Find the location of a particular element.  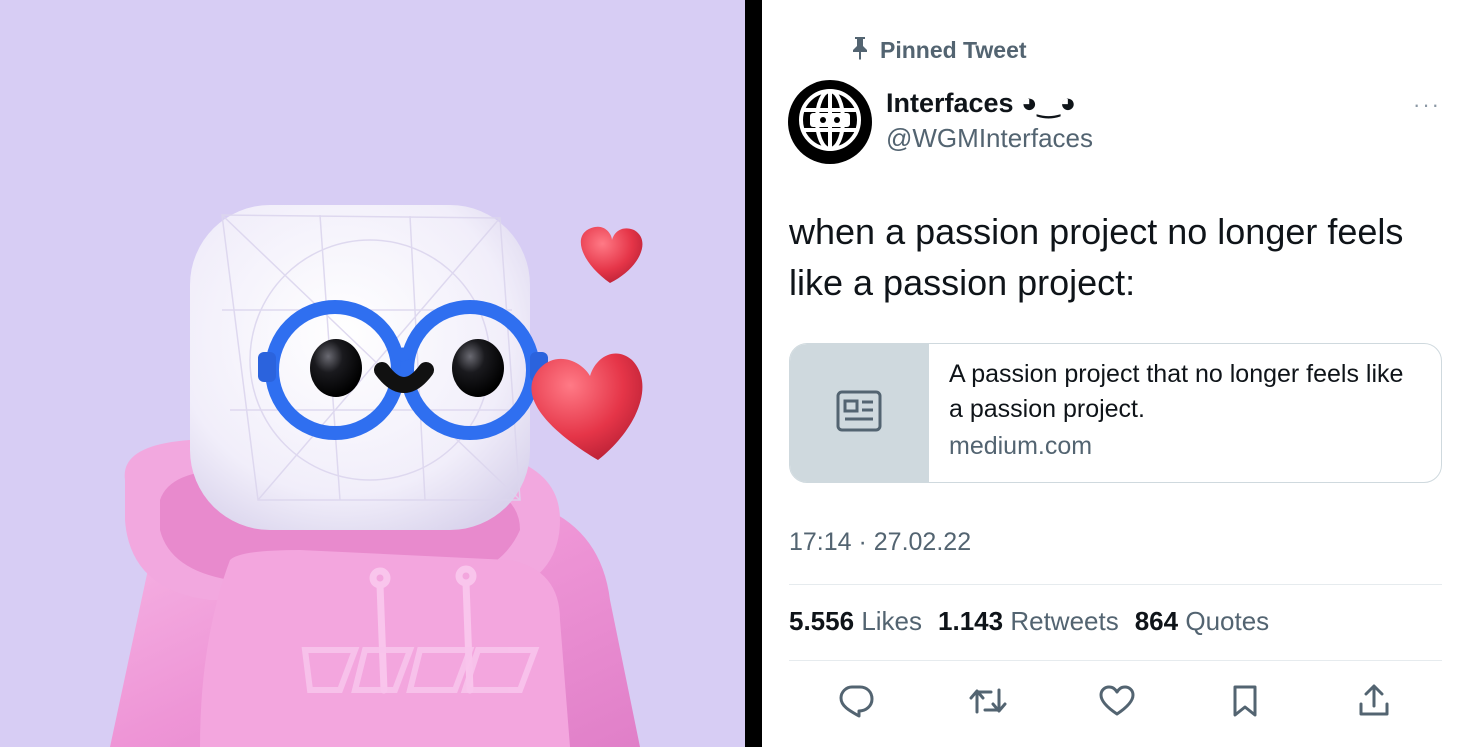

pinned-indicator: Pinned Tweet is located at coordinates (938, 50).